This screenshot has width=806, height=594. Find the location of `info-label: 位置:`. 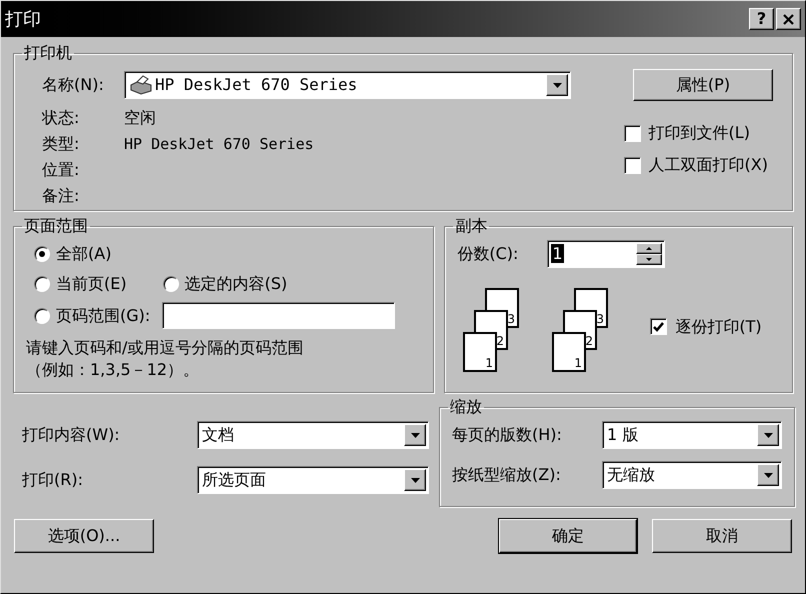

info-label: 位置: is located at coordinates (61, 170).